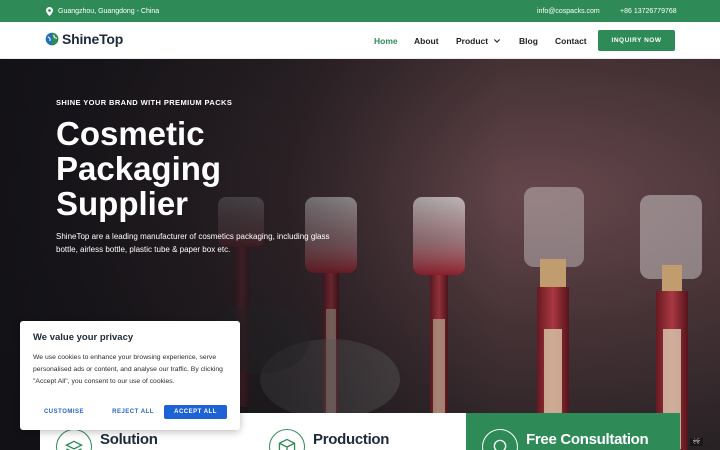 This screenshot has height=450, width=720. Describe the element at coordinates (568, 11) in the screenshot. I see `email-link: info@cospacks.com` at that location.